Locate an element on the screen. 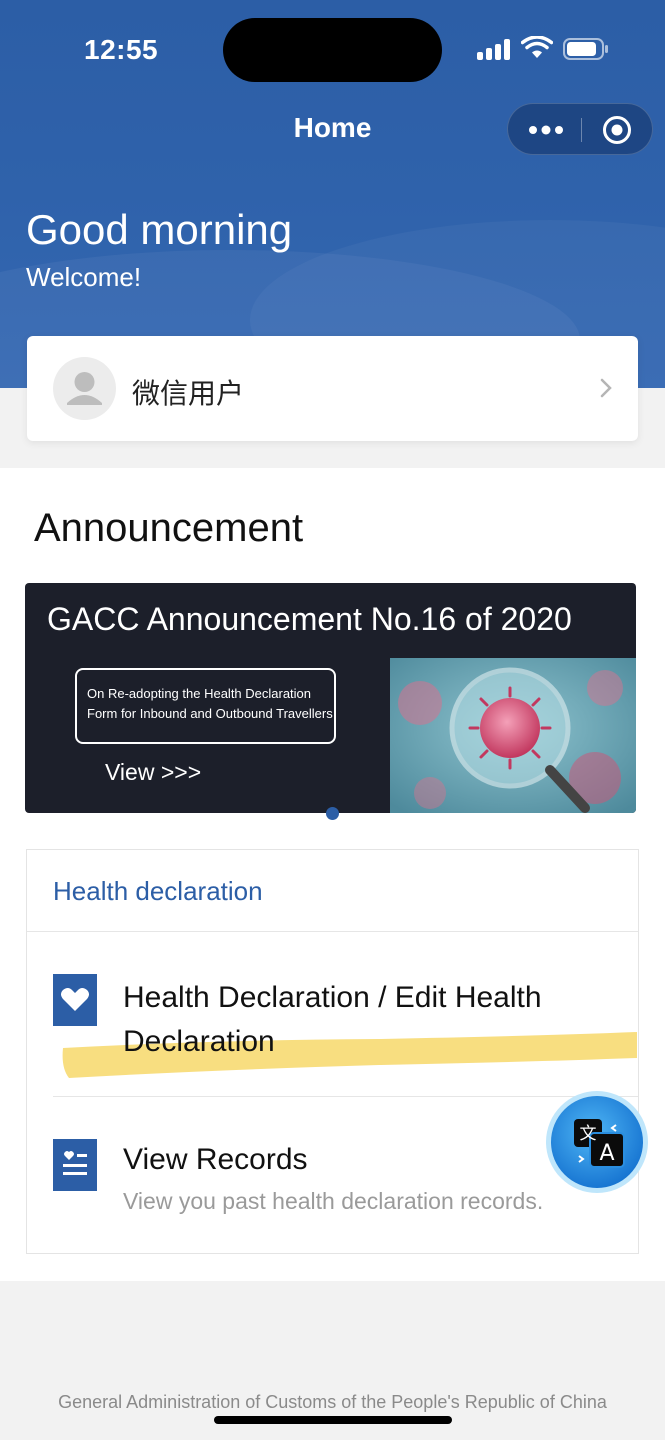 This screenshot has height=1440, width=665. avatar is located at coordinates (84, 388).